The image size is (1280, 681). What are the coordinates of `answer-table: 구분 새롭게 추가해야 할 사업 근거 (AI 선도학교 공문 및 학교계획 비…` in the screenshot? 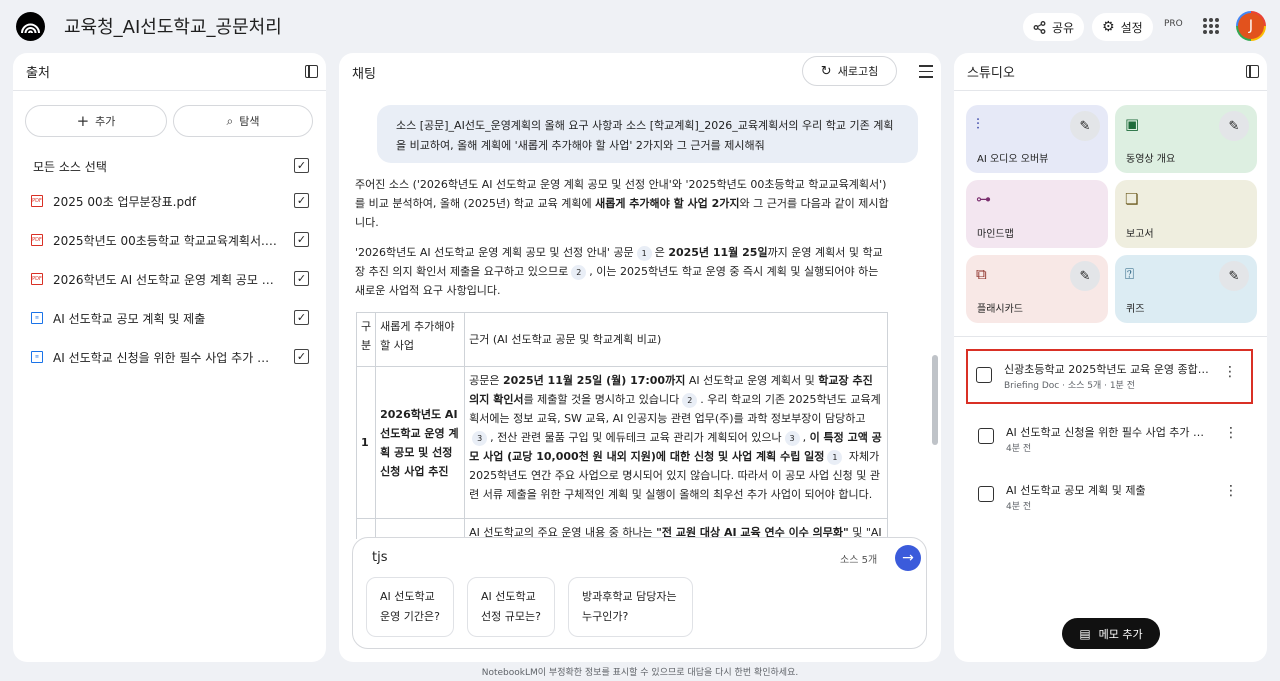 It's located at (621, 425).